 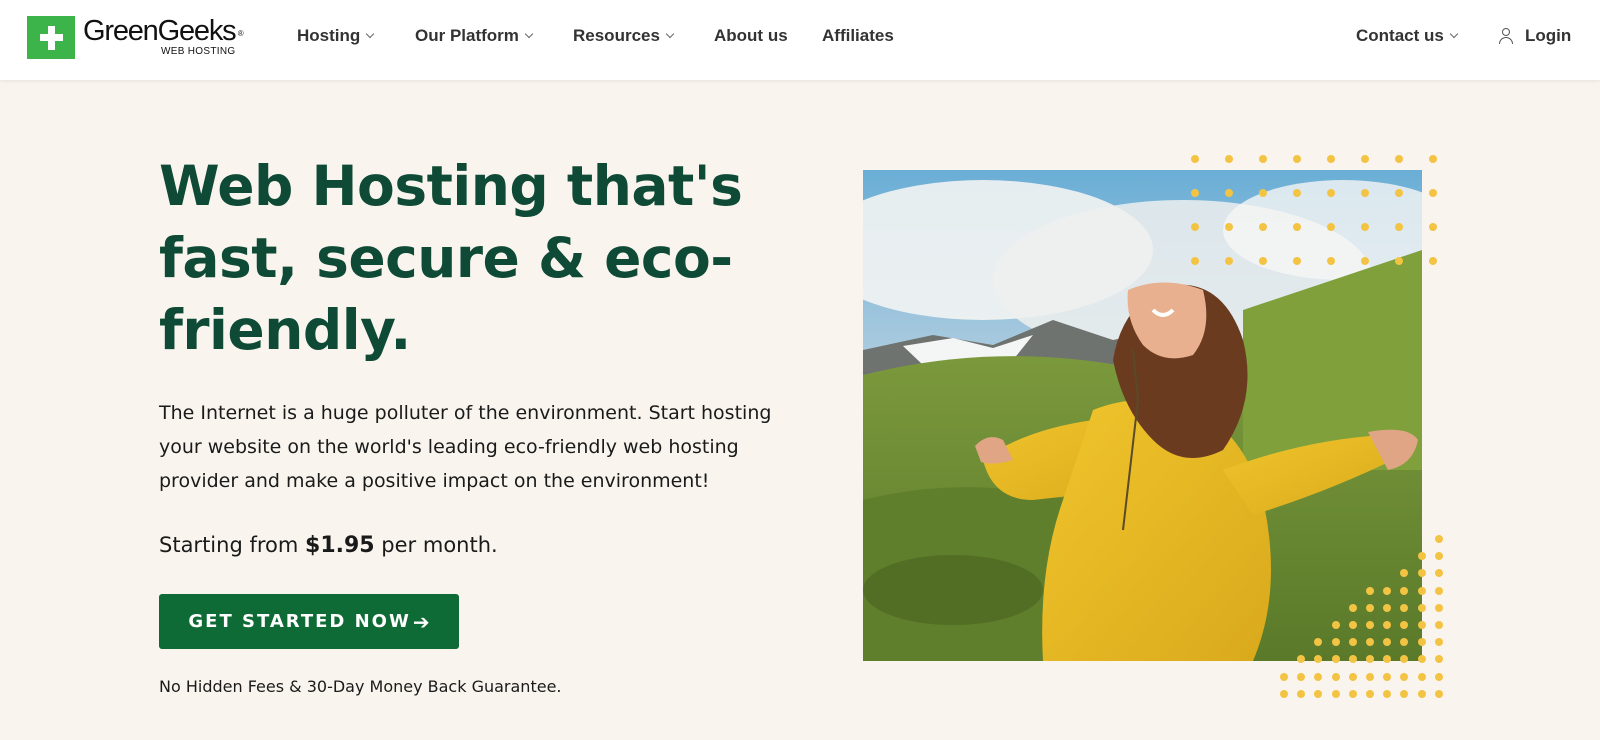 I want to click on nav-our-platform: Our Platform, so click(x=474, y=36).